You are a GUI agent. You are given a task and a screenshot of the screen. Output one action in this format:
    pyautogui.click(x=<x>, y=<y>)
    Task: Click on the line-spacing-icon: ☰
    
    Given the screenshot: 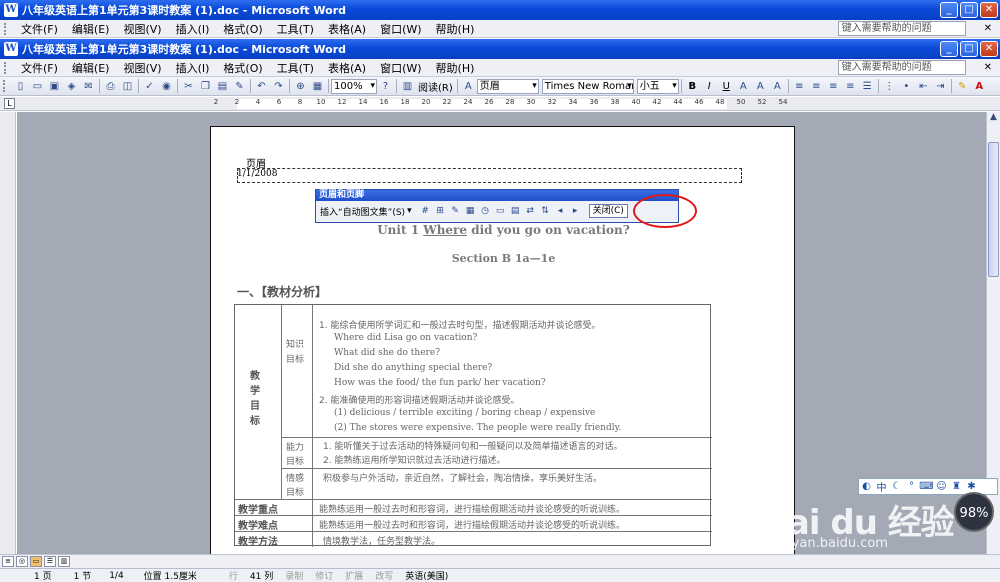 What is the action you would take?
    pyautogui.click(x=867, y=86)
    